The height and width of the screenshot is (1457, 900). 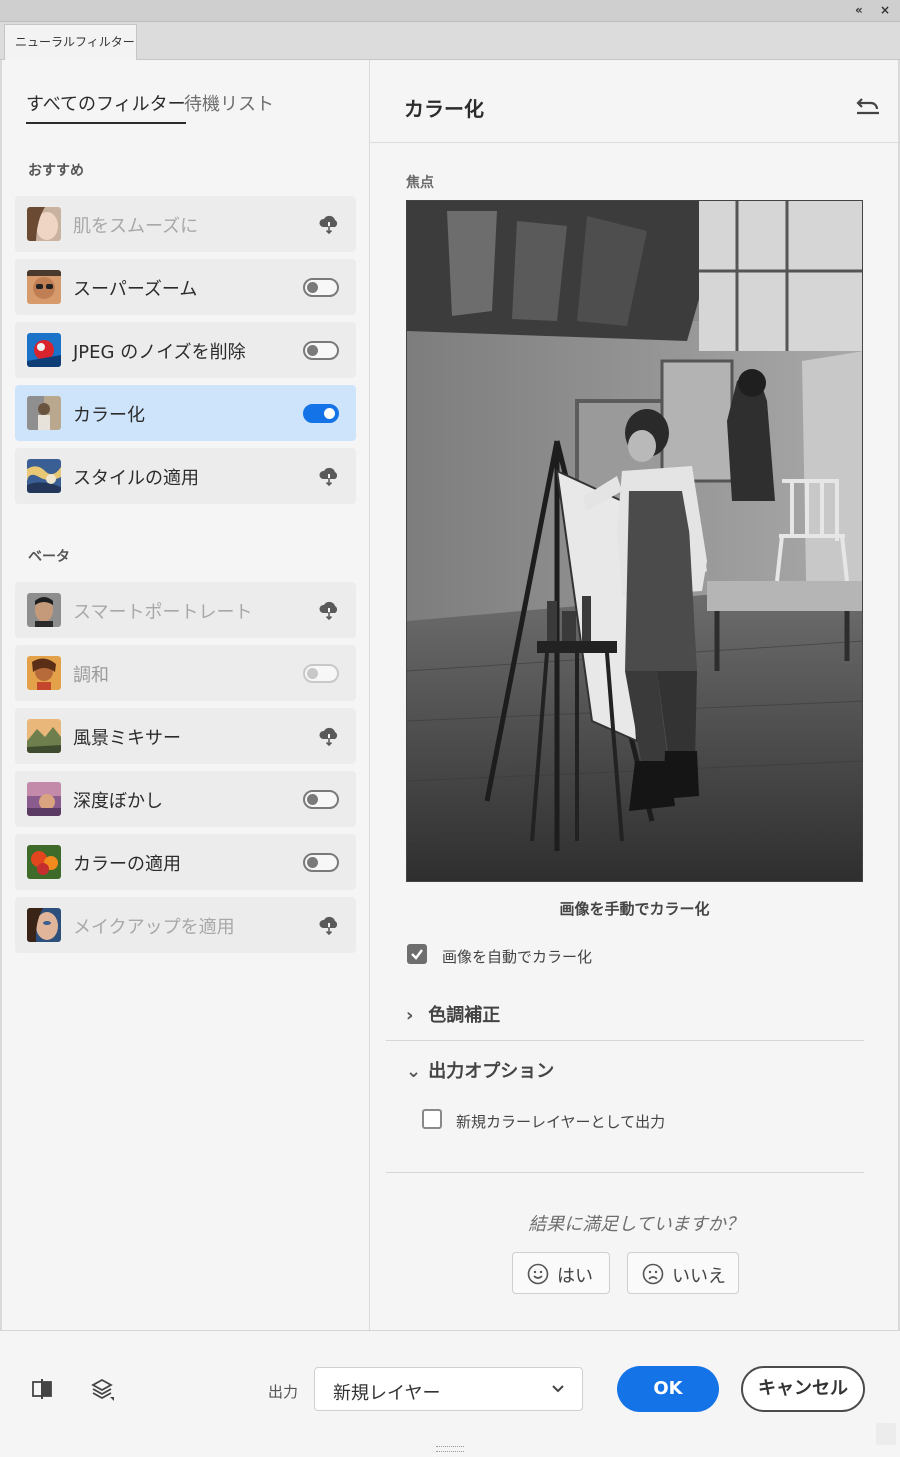 I want to click on section-label-beta: ベータ, so click(x=49, y=557).